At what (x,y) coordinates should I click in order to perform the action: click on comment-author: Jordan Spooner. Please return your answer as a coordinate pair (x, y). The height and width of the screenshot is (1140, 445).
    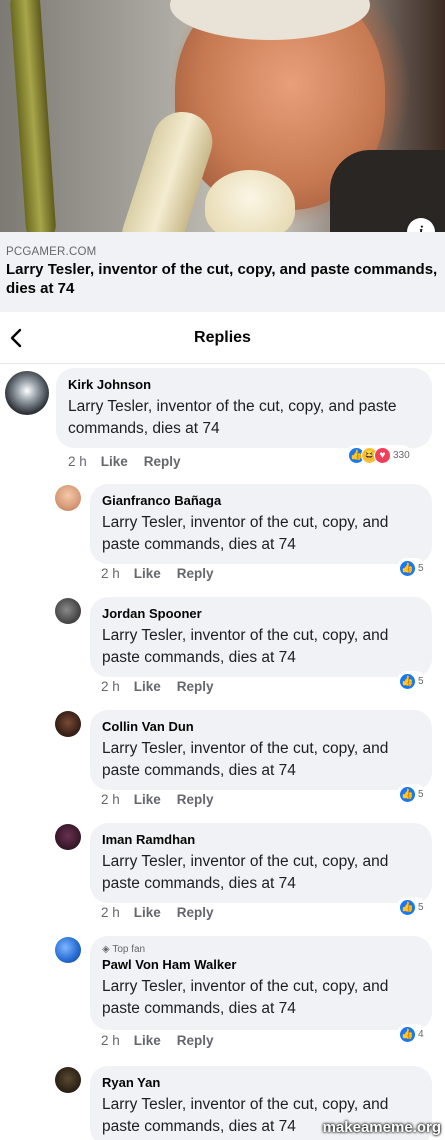
    Looking at the image, I should click on (261, 613).